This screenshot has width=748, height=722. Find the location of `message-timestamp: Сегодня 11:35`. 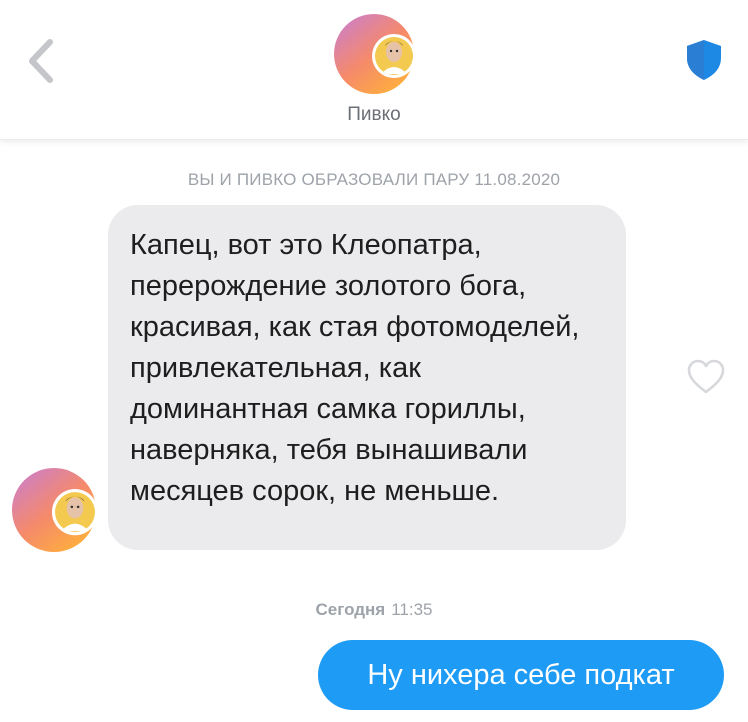

message-timestamp: Сегодня 11:35 is located at coordinates (374, 610).